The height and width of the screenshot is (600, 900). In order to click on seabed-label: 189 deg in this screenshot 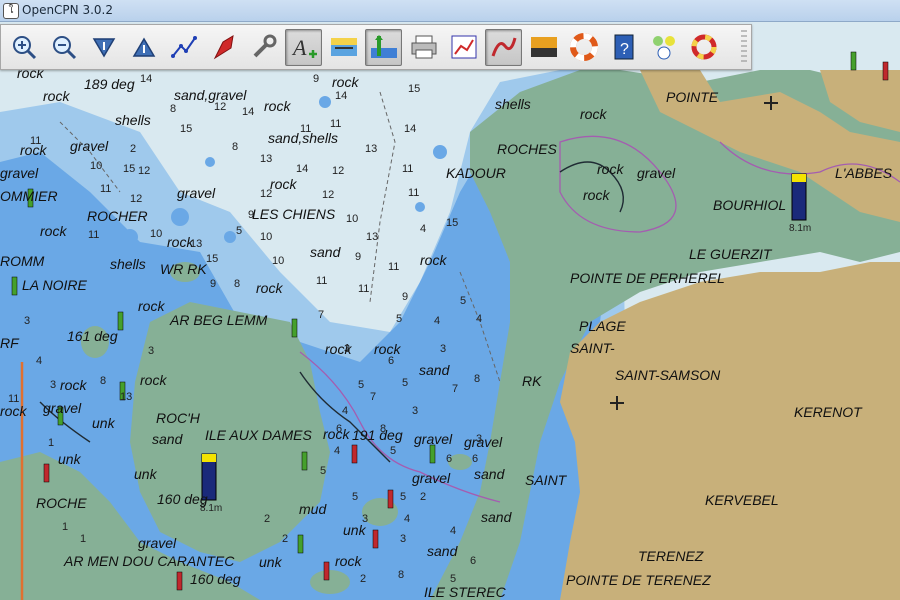, I will do `click(109, 84)`.